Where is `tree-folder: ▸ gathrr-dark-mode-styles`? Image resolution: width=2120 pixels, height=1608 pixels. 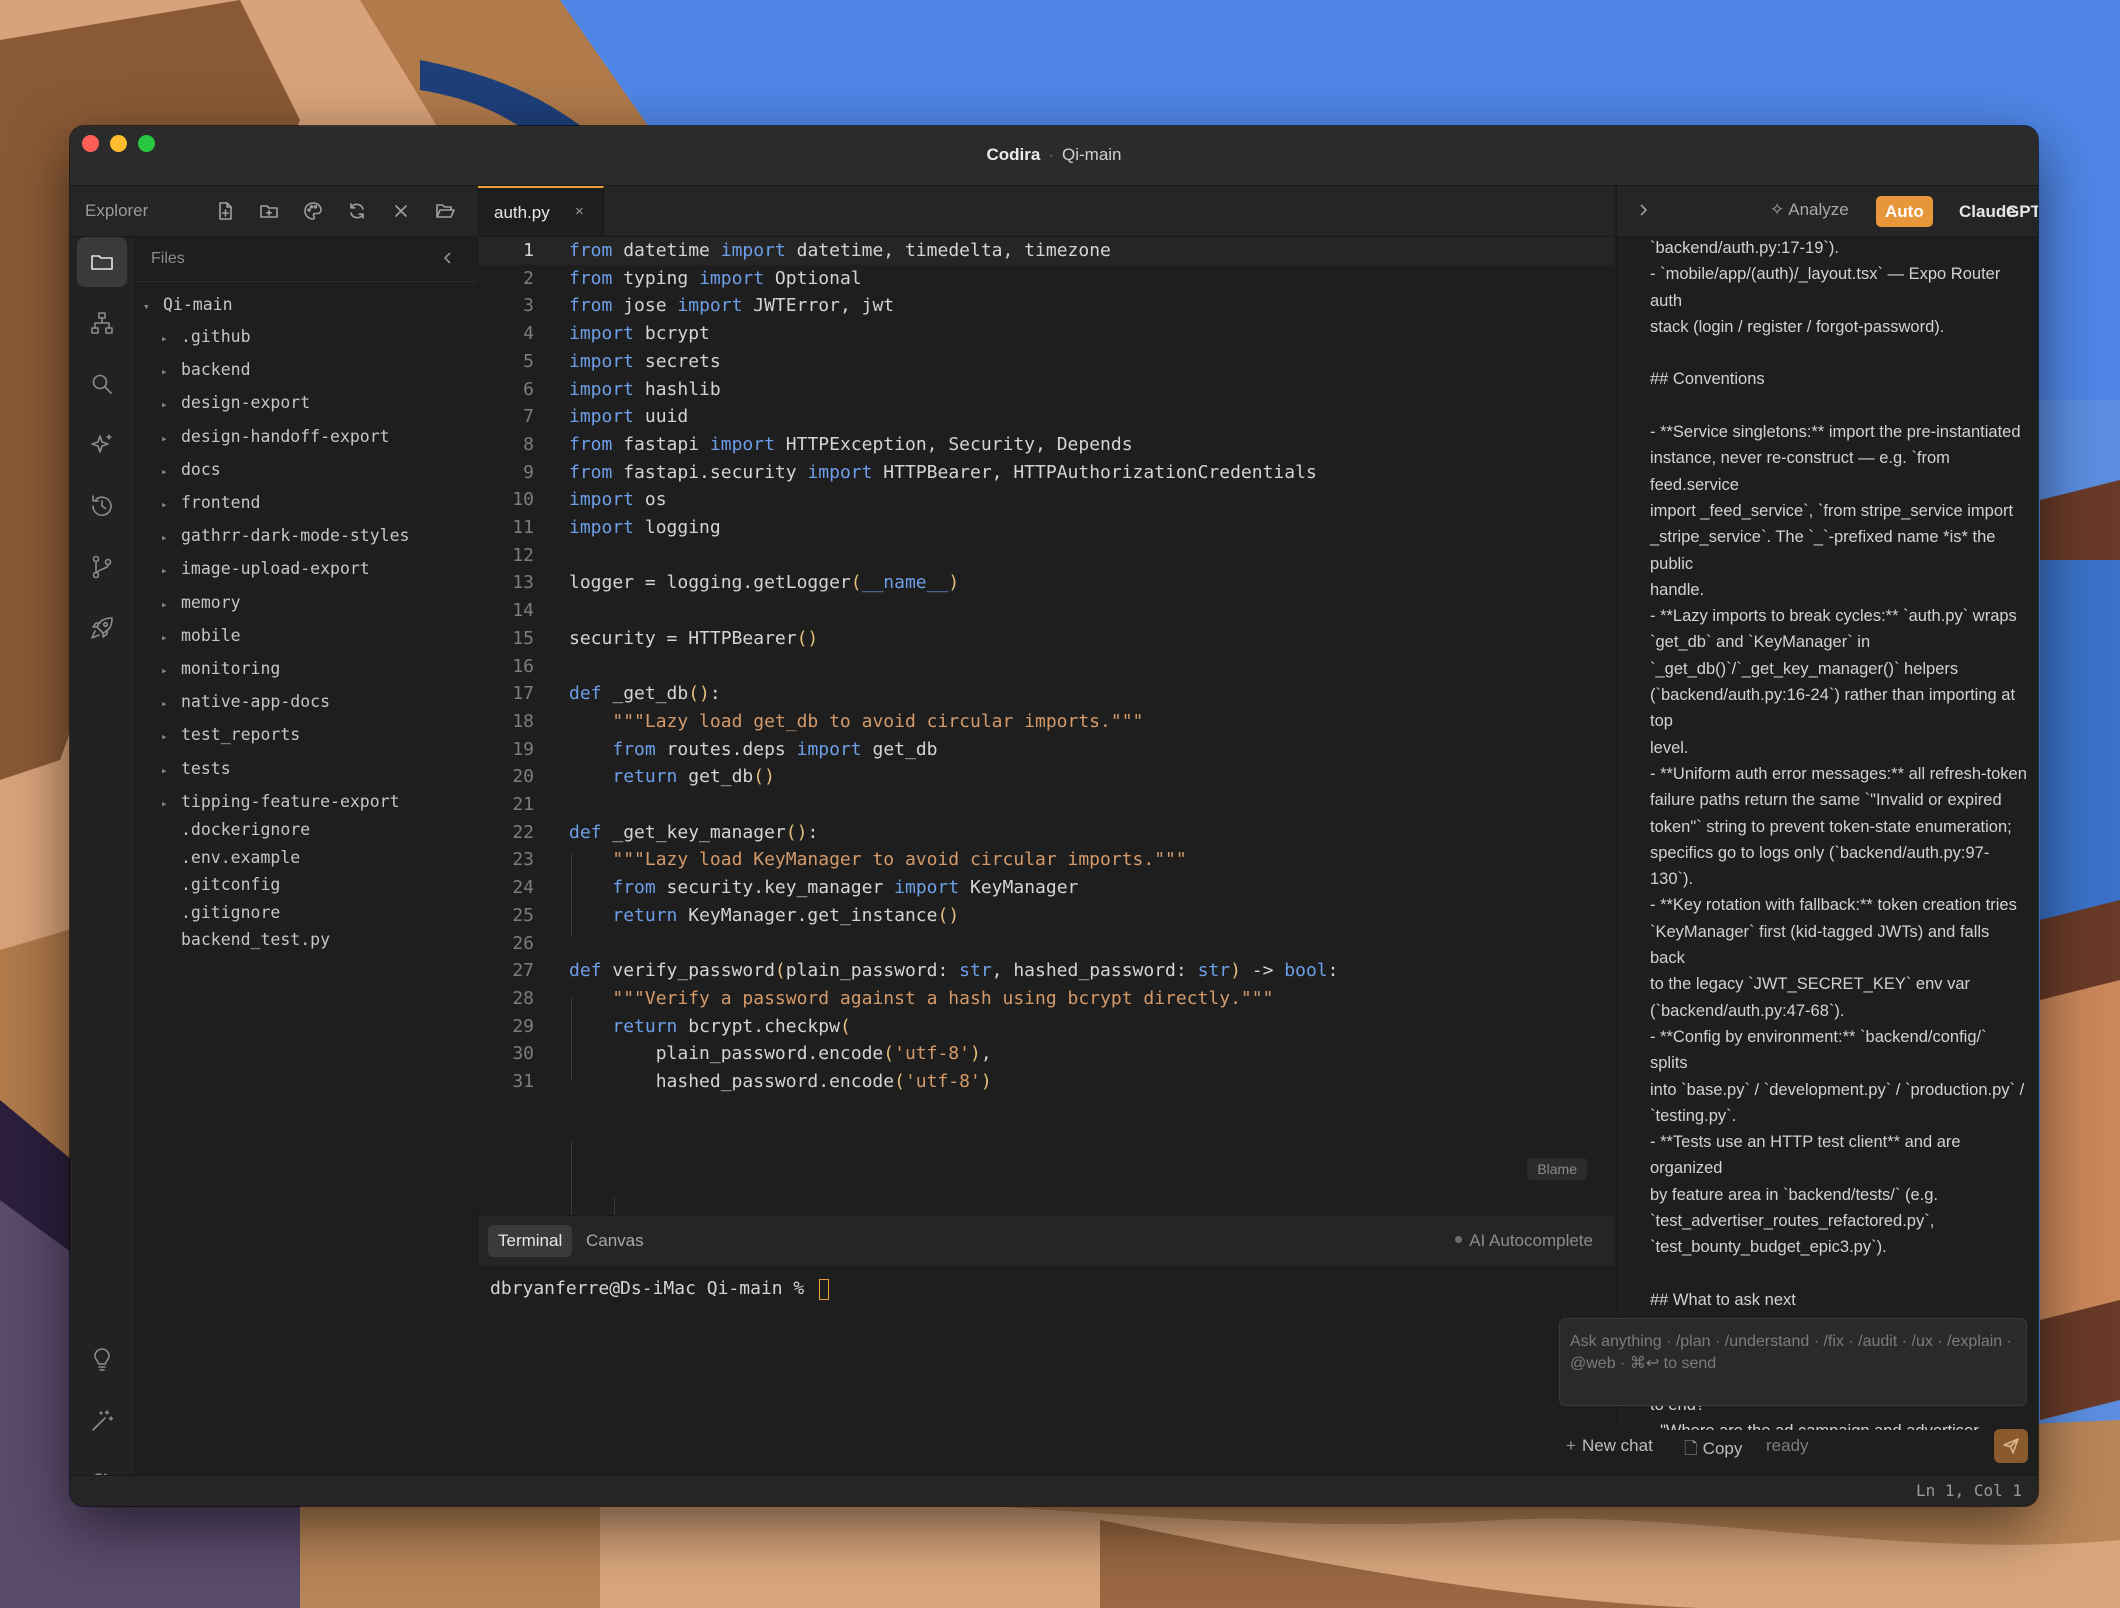 tree-folder: ▸ gathrr-dark-mode-styles is located at coordinates (285, 536).